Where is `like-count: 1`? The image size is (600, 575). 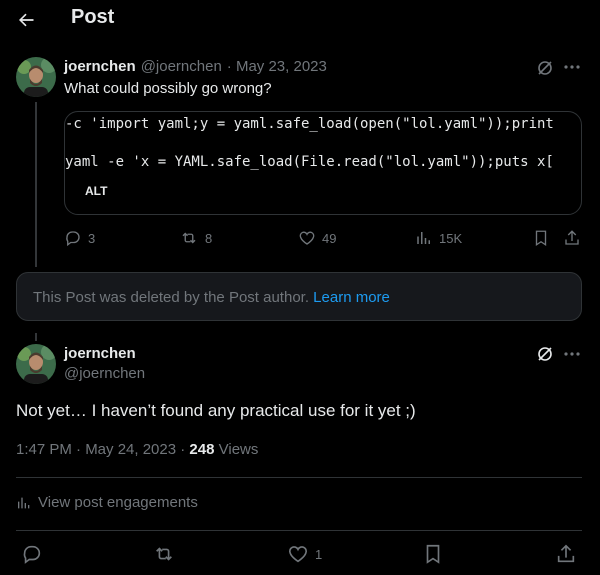
like-count: 1 is located at coordinates (319, 554).